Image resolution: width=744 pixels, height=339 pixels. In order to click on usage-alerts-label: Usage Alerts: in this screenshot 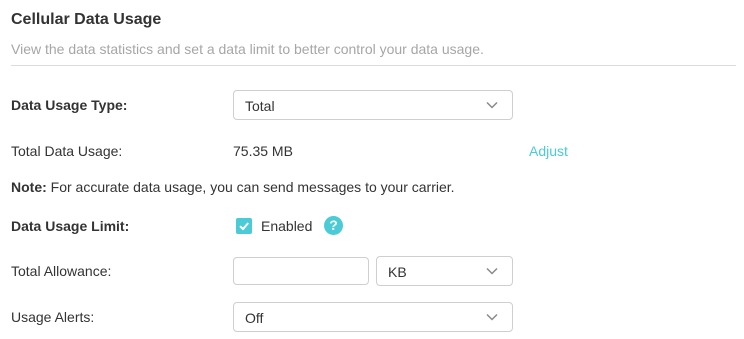, I will do `click(53, 317)`.